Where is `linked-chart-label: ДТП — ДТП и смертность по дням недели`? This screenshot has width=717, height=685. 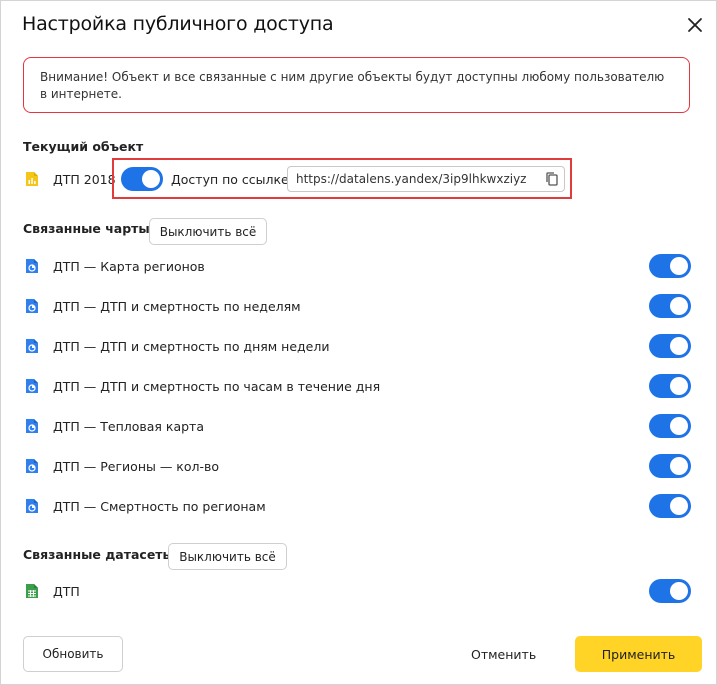 linked-chart-label: ДТП — ДТП и смертность по дням недели is located at coordinates (191, 346).